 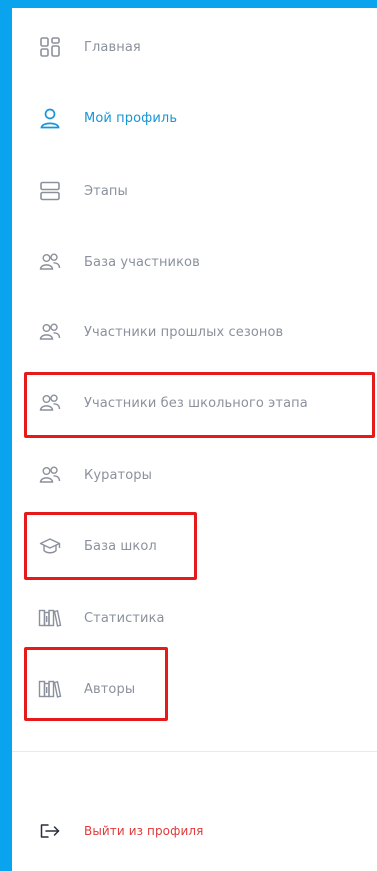 What do you see at coordinates (50, 47) in the screenshot?
I see `grid-icon` at bounding box center [50, 47].